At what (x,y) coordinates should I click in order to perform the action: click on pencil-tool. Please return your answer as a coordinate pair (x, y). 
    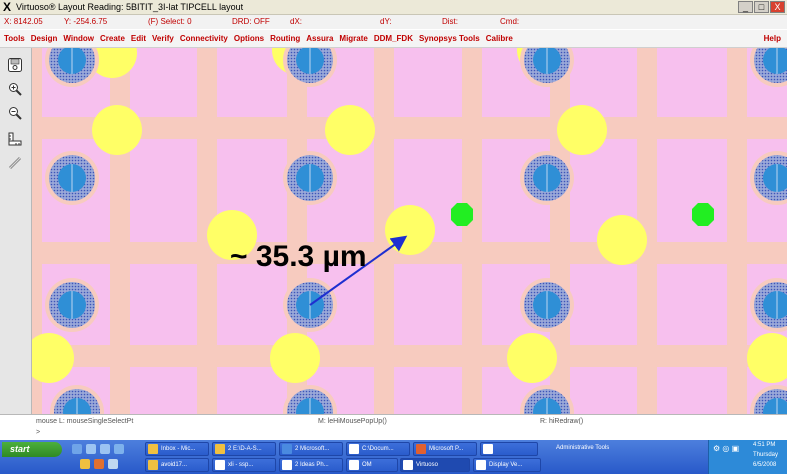
    Looking at the image, I should click on (15, 163).